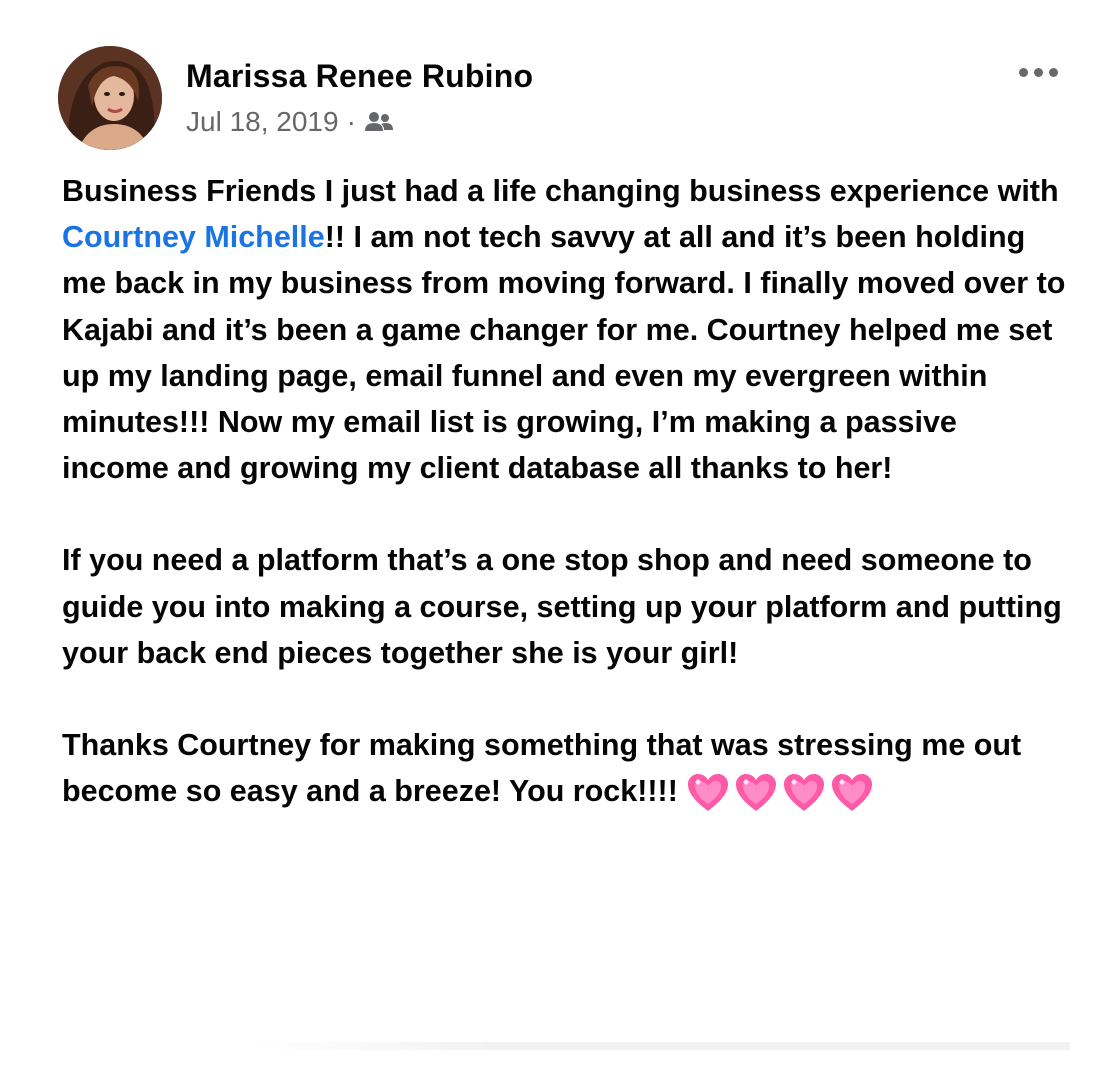 The height and width of the screenshot is (1080, 1112). I want to click on friends-icon, so click(379, 122).